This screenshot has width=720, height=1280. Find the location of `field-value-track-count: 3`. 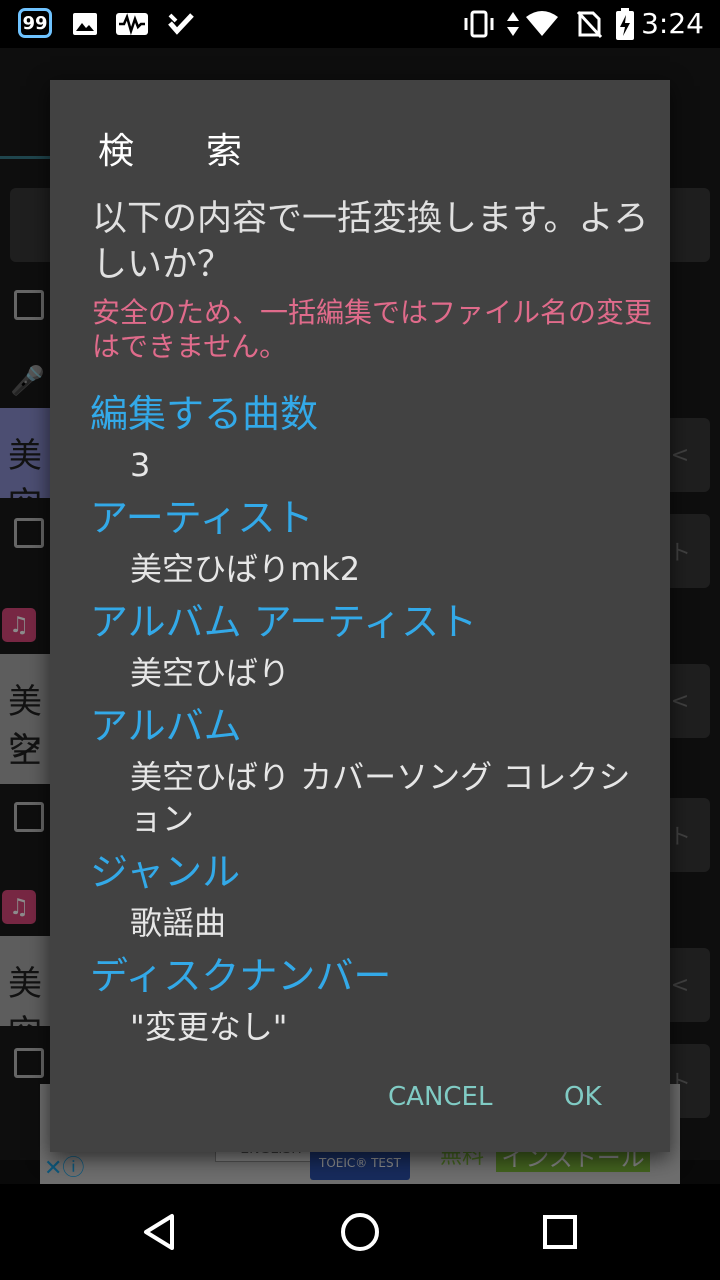

field-value-track-count: 3 is located at coordinates (140, 465).